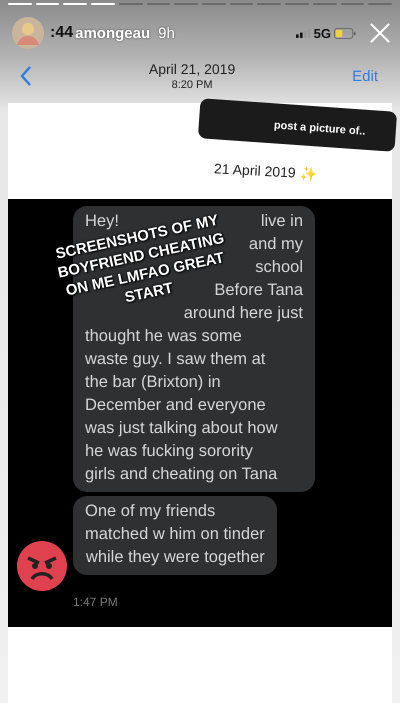 The image size is (400, 703). Describe the element at coordinates (345, 33) in the screenshot. I see `battery-icon` at that location.